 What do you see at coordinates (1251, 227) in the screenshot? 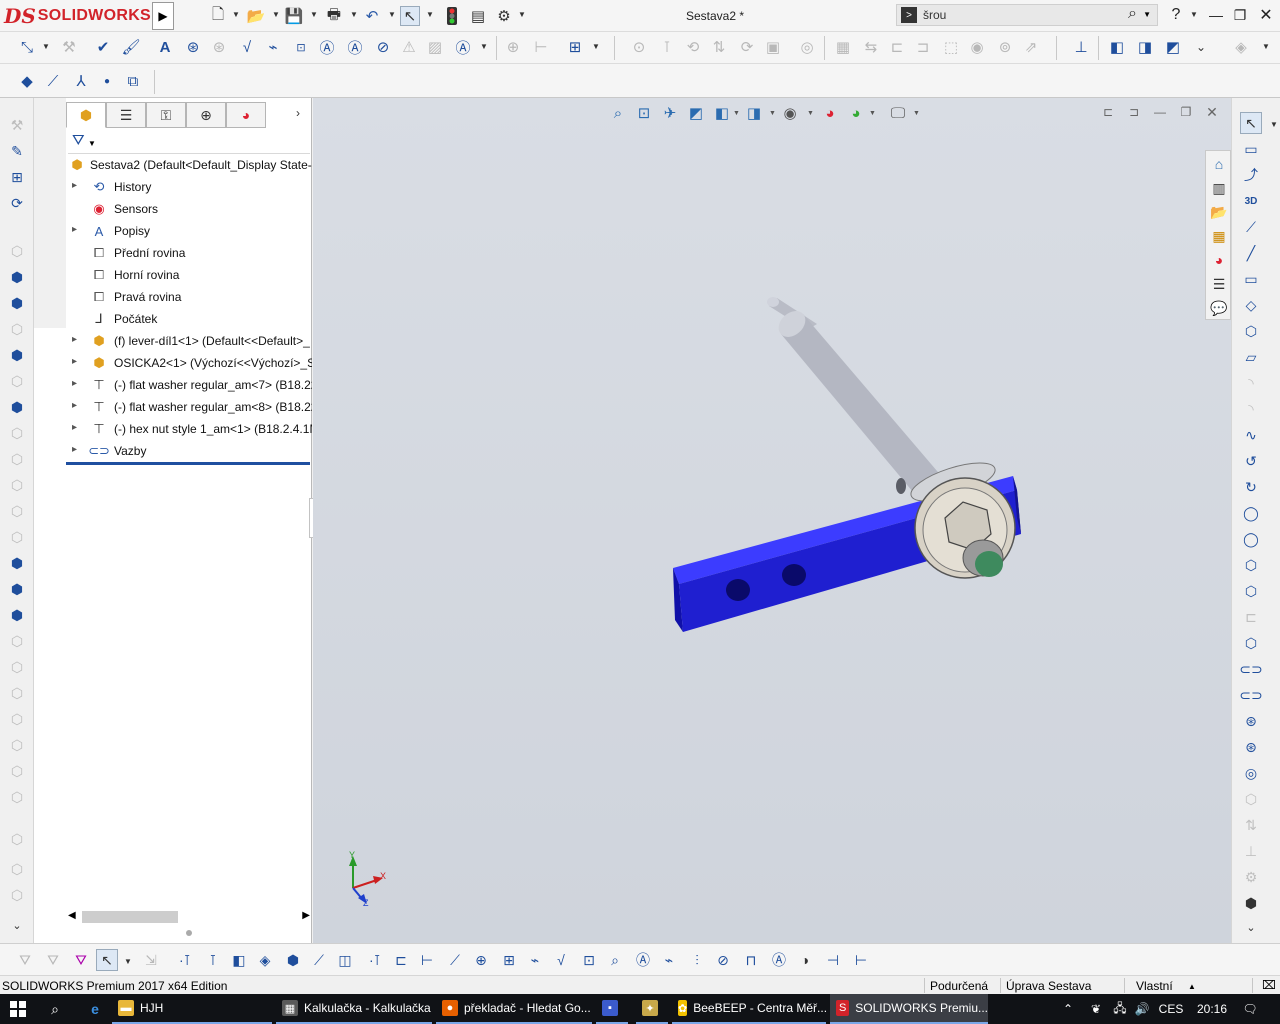
I see `centerline-icon: ⟋` at bounding box center [1251, 227].